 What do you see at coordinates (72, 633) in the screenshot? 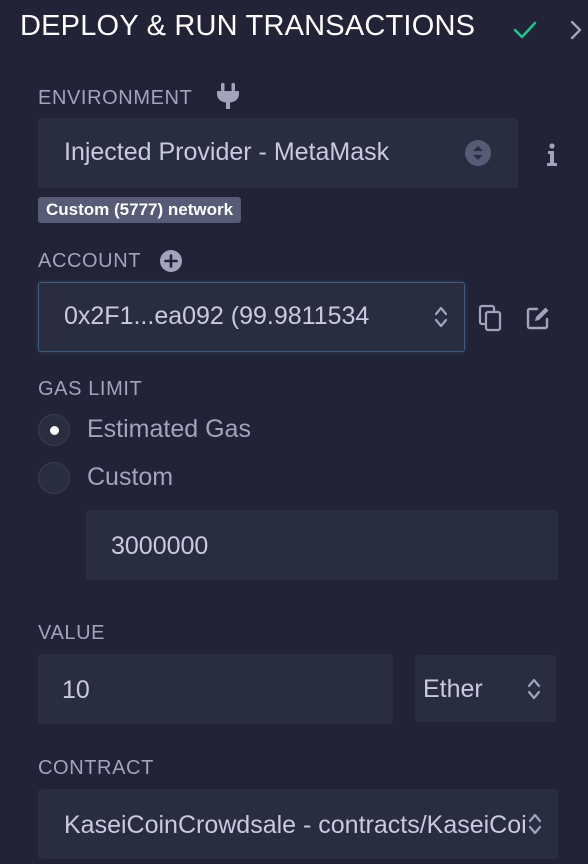
I see `value-label: VALUE` at bounding box center [72, 633].